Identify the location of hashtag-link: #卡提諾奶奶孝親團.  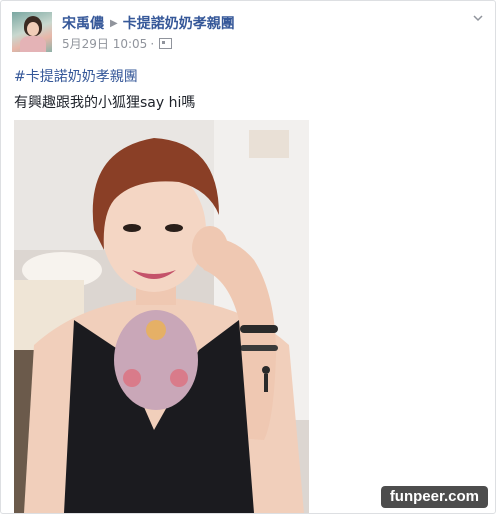
(76, 76).